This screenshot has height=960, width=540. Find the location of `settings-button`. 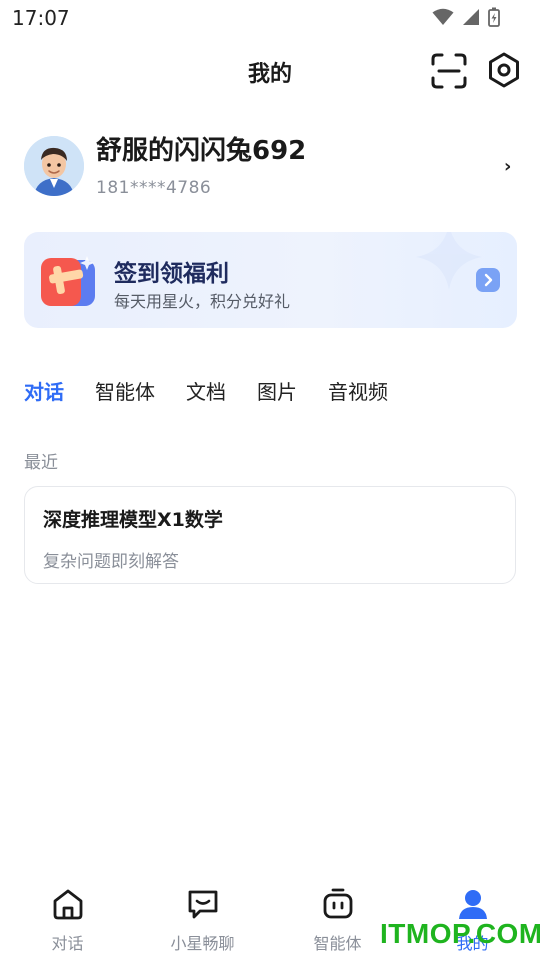

settings-button is located at coordinates (504, 70).